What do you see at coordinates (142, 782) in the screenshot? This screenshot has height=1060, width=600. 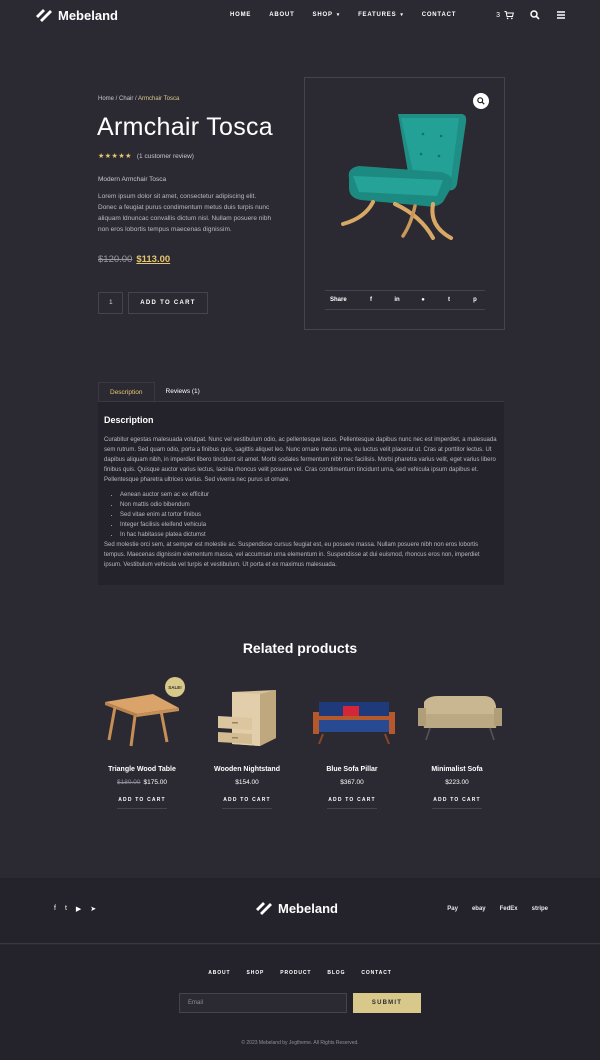 I see `product-price: $180.00 $175.00` at bounding box center [142, 782].